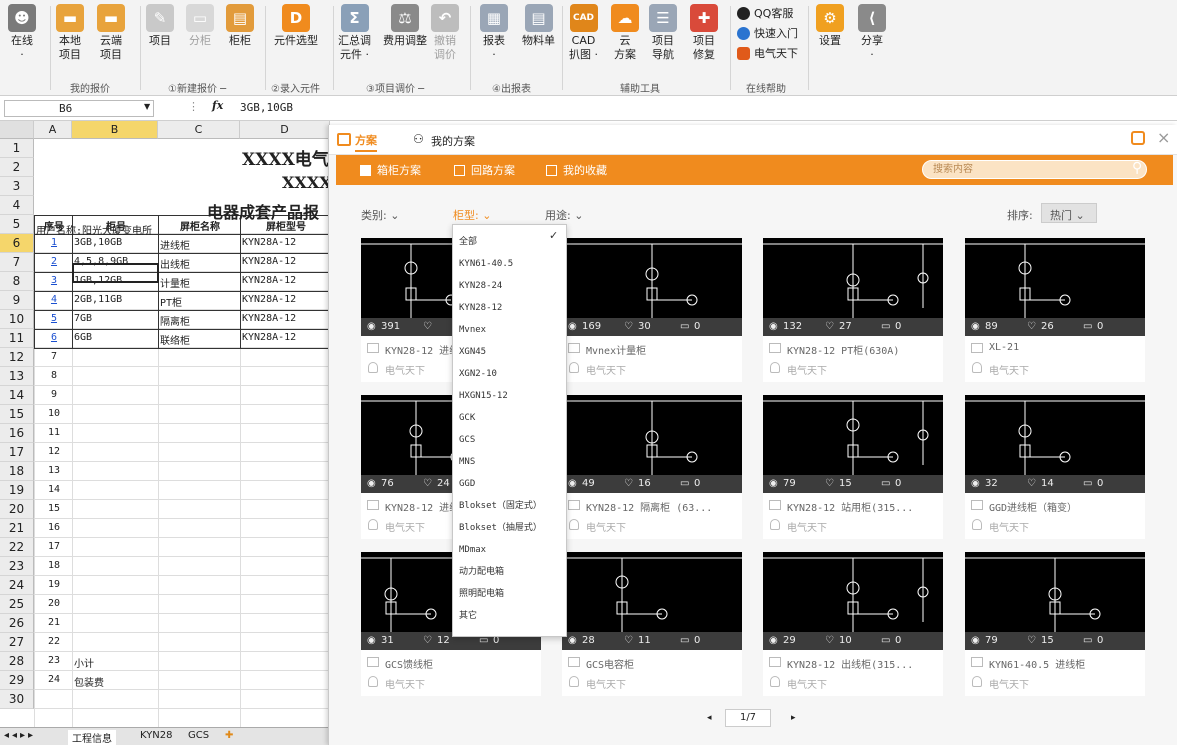 The height and width of the screenshot is (745, 1177). What do you see at coordinates (453, 141) in the screenshot?
I see `tab-my-plan: 我的方案` at bounding box center [453, 141].